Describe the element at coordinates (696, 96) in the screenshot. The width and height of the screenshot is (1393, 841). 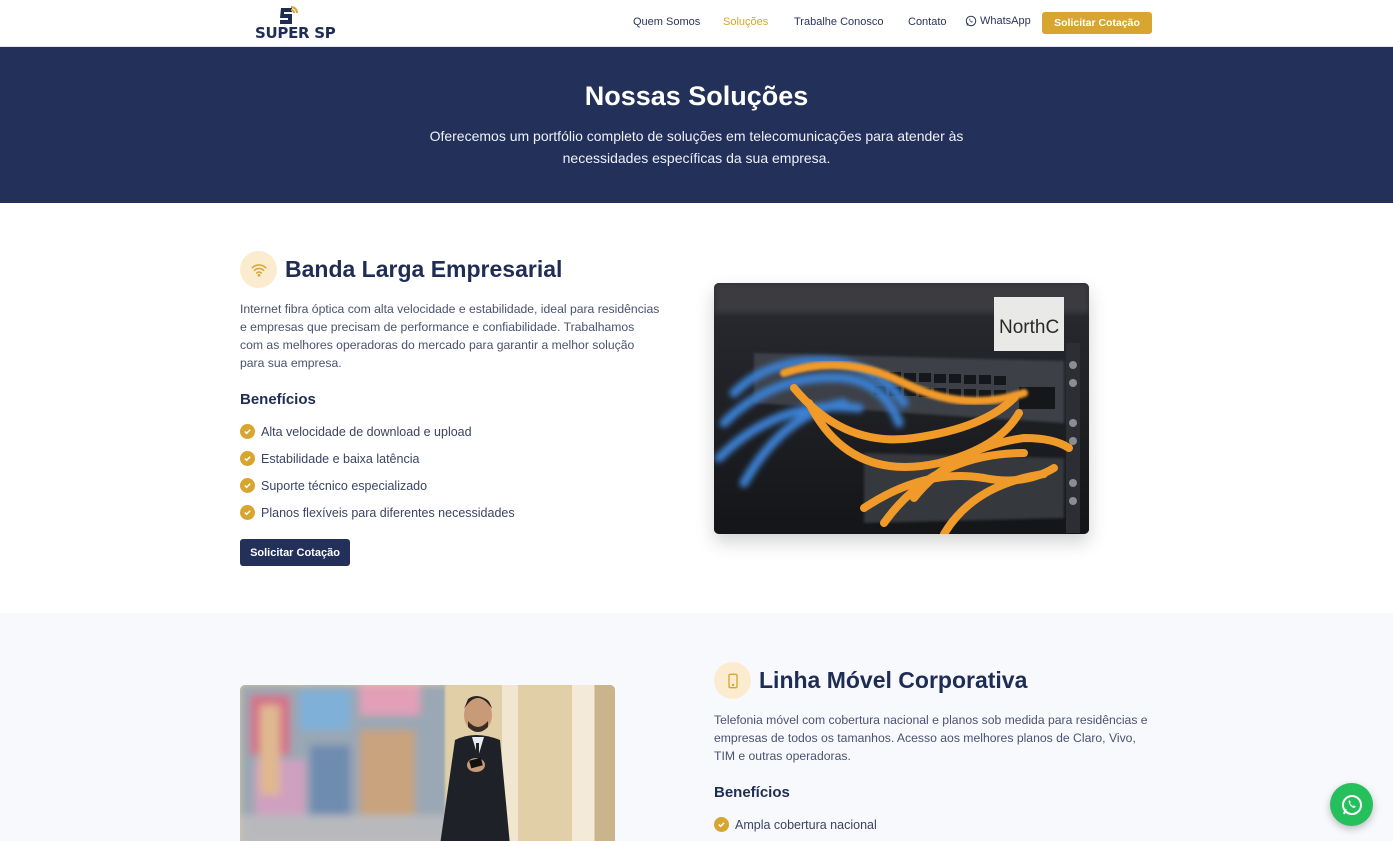
I see `hero-title: Nossas Soluções` at that location.